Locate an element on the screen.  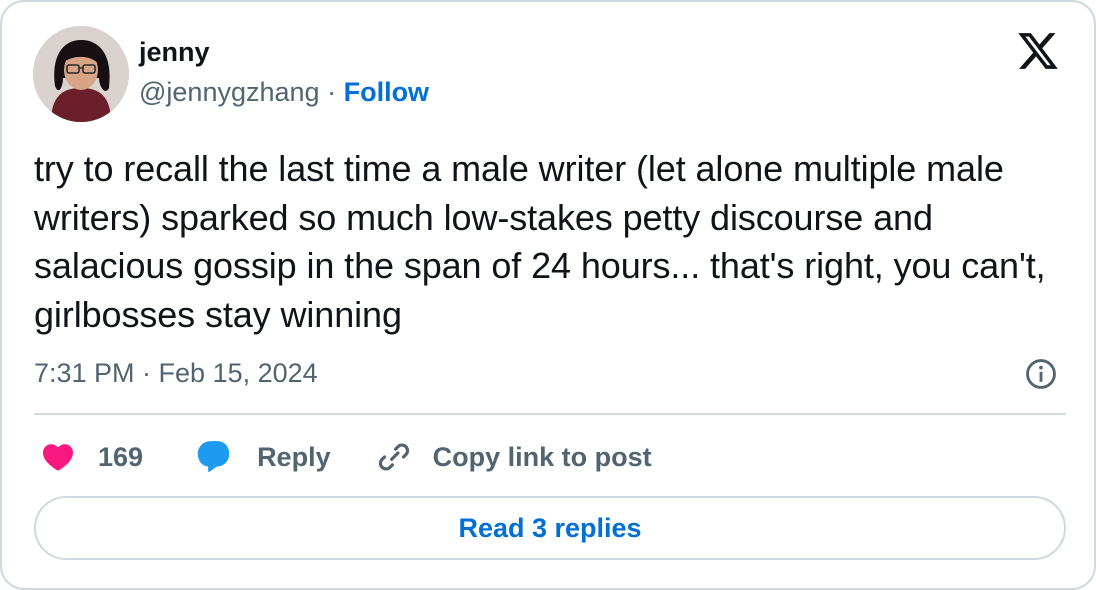
author-handle-line: @jennygzhang · Follow is located at coordinates (284, 92).